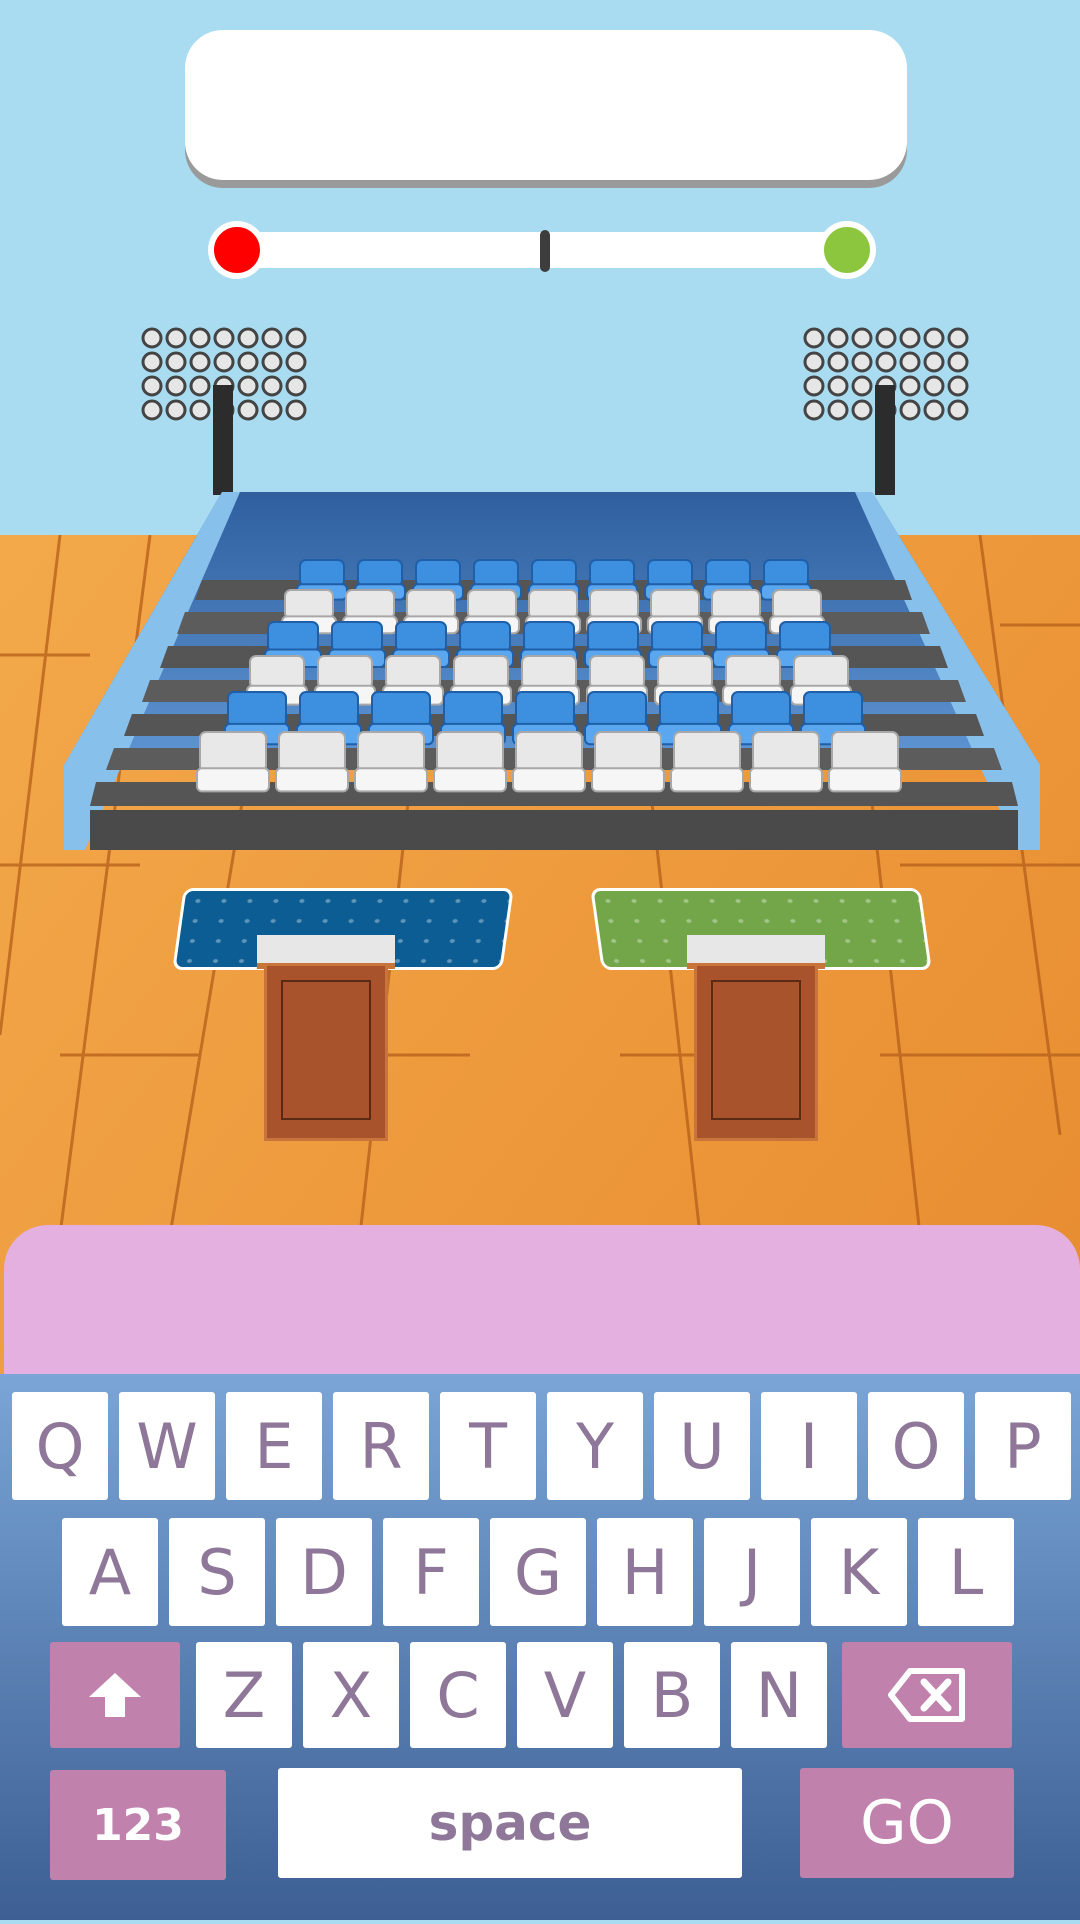  I want to click on key-e: E, so click(274, 1446).